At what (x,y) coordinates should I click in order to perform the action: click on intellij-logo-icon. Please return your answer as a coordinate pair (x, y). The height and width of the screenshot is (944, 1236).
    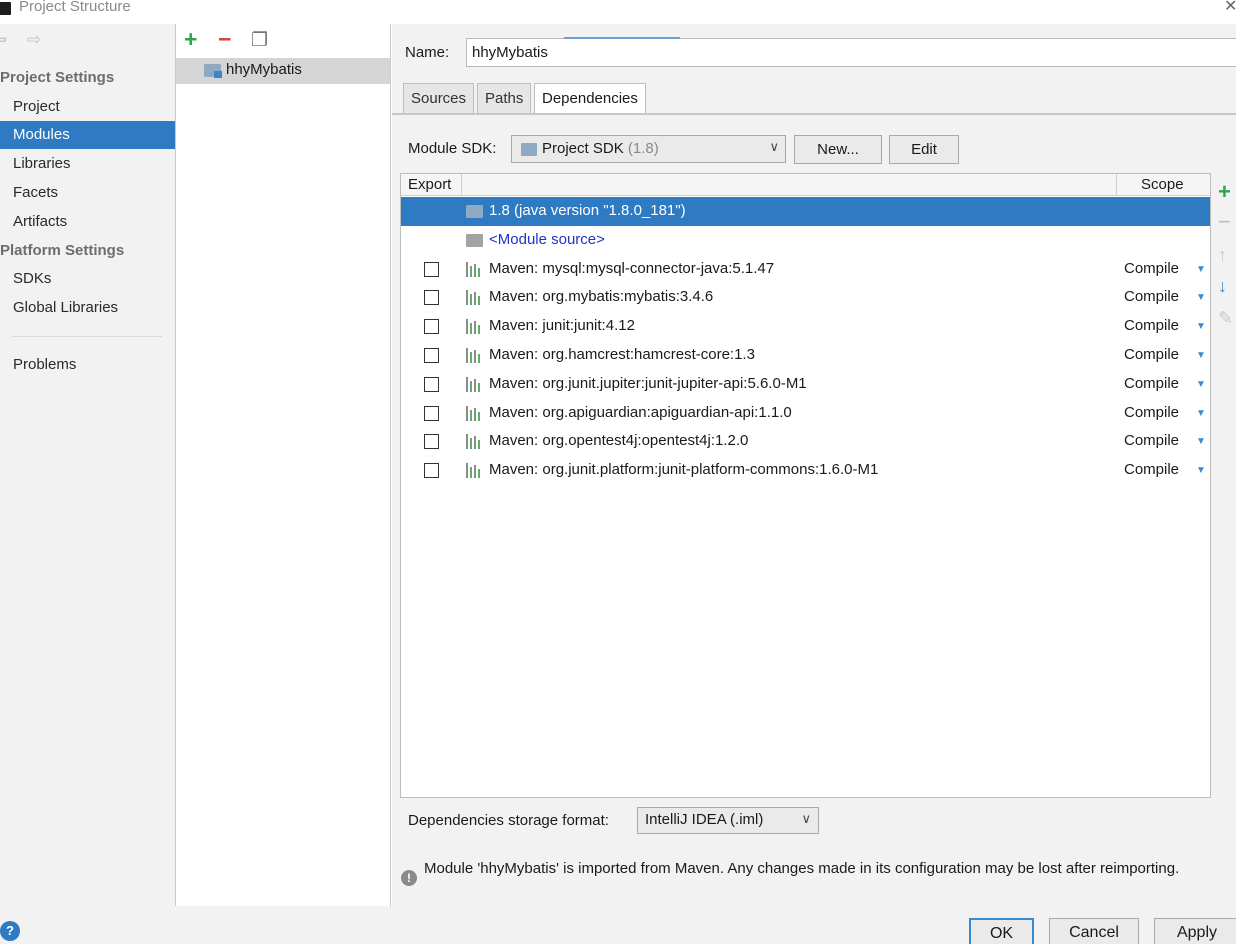
    Looking at the image, I should click on (5, 8).